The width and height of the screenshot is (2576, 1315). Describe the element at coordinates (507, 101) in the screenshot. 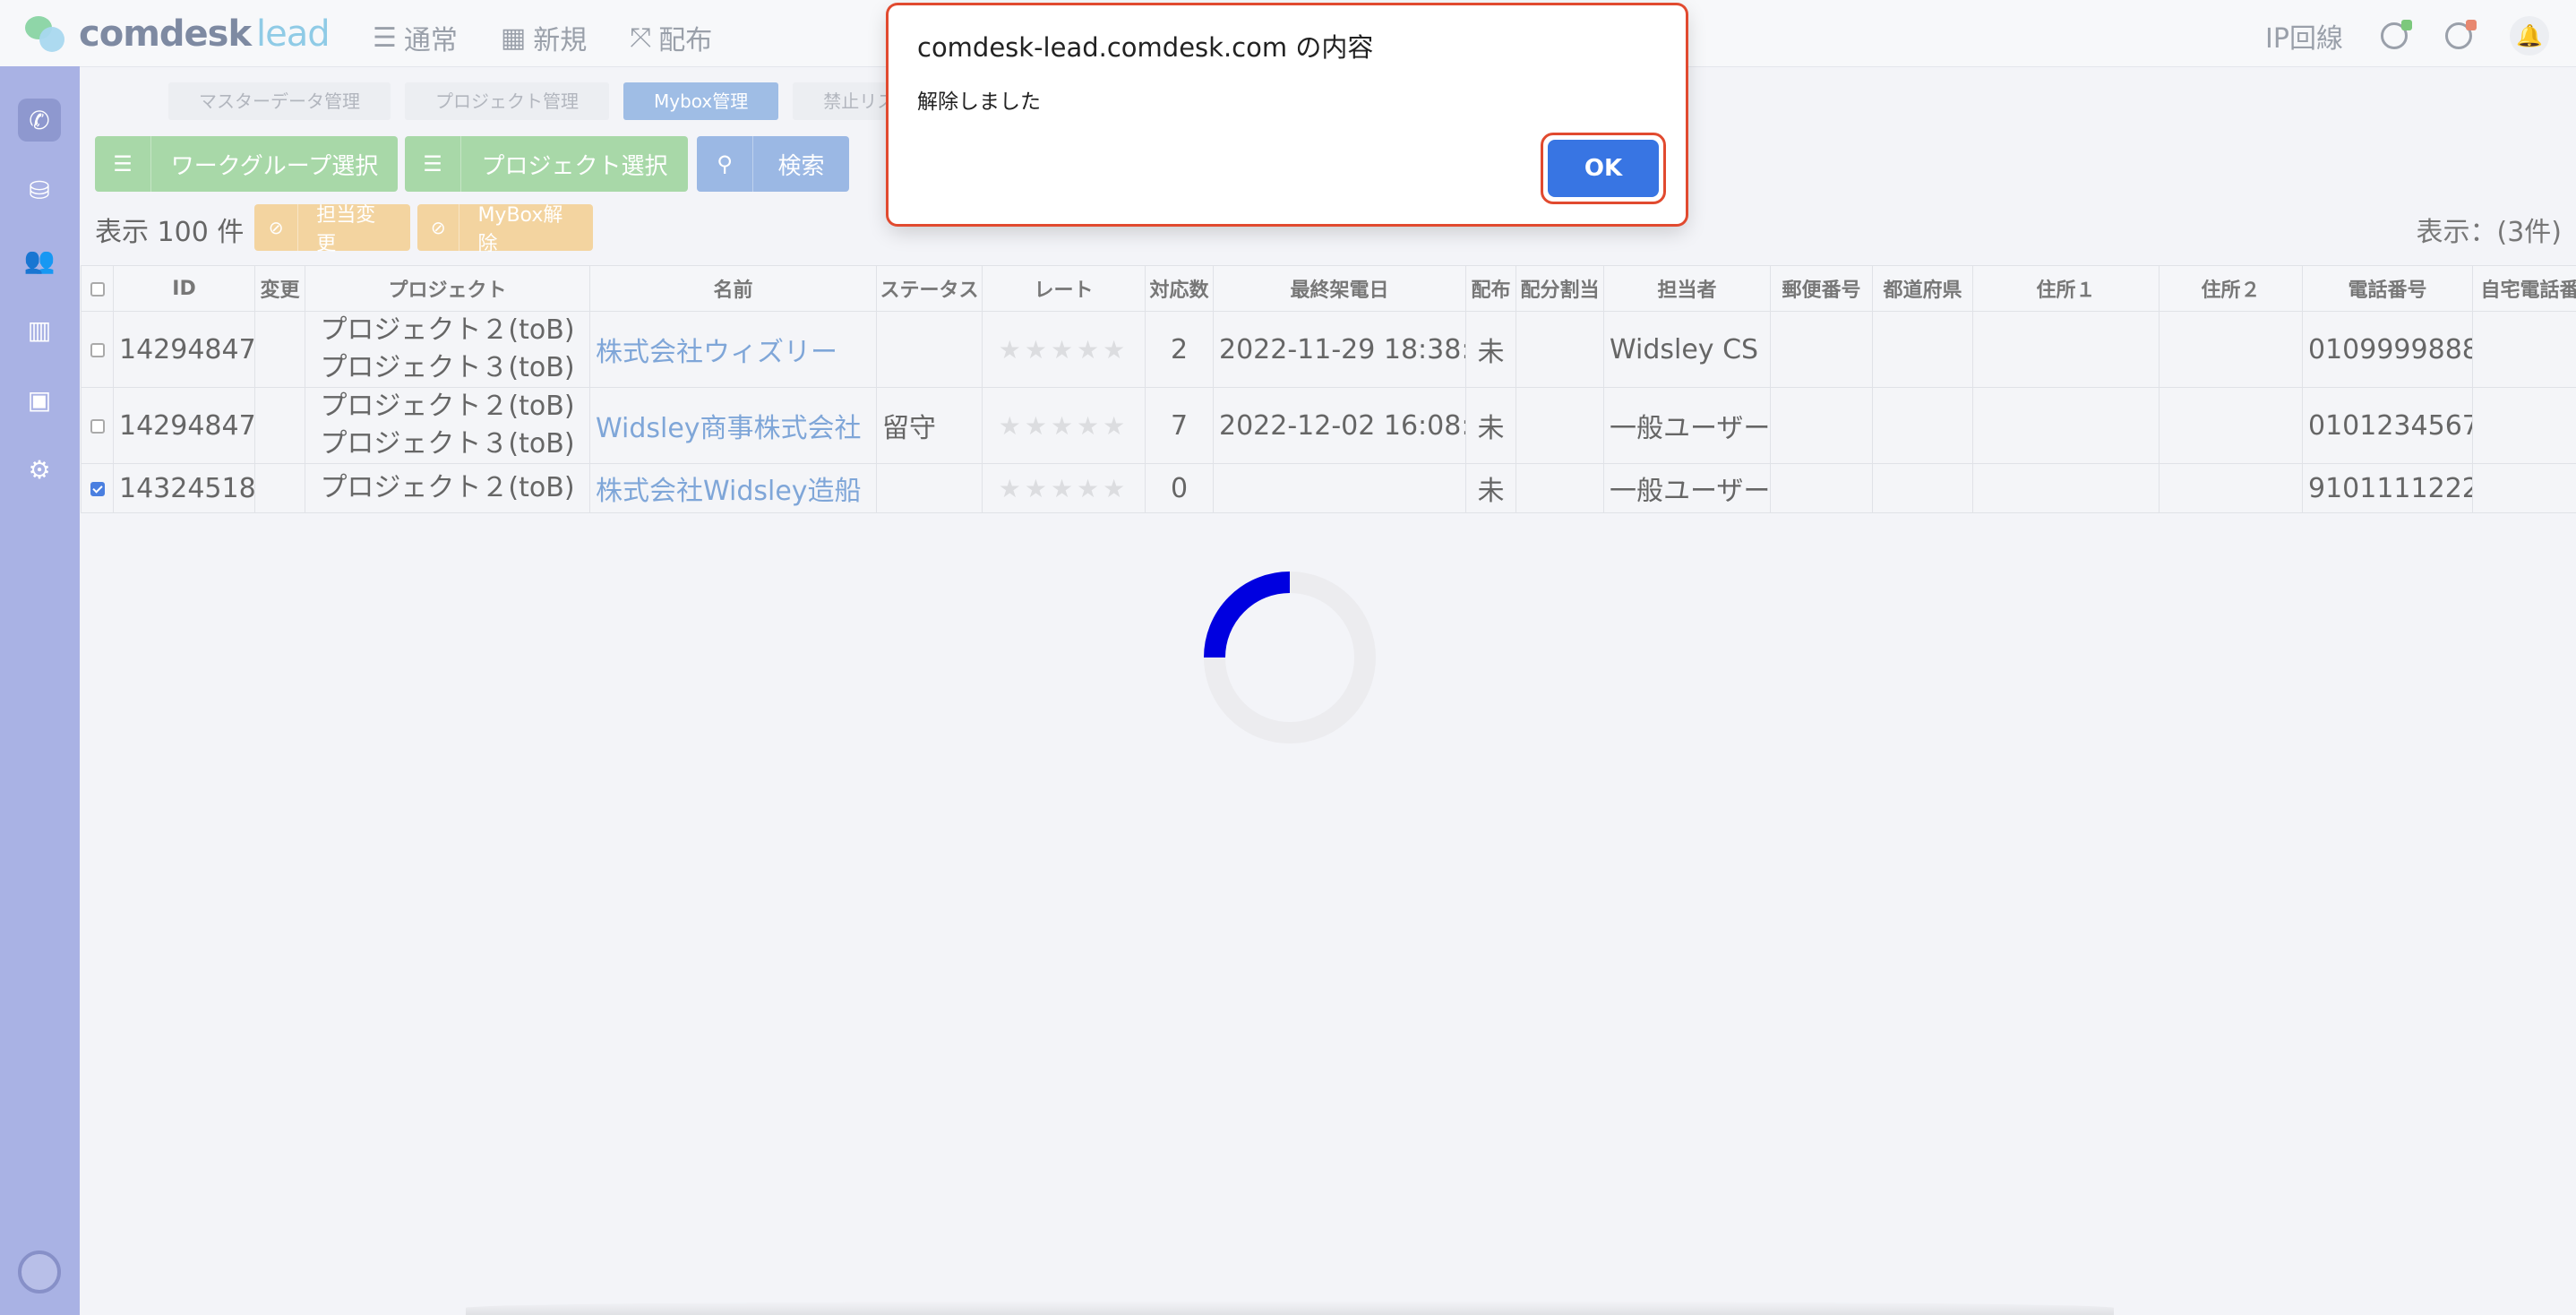

I see `tab-project: プロジェクト管理` at that location.